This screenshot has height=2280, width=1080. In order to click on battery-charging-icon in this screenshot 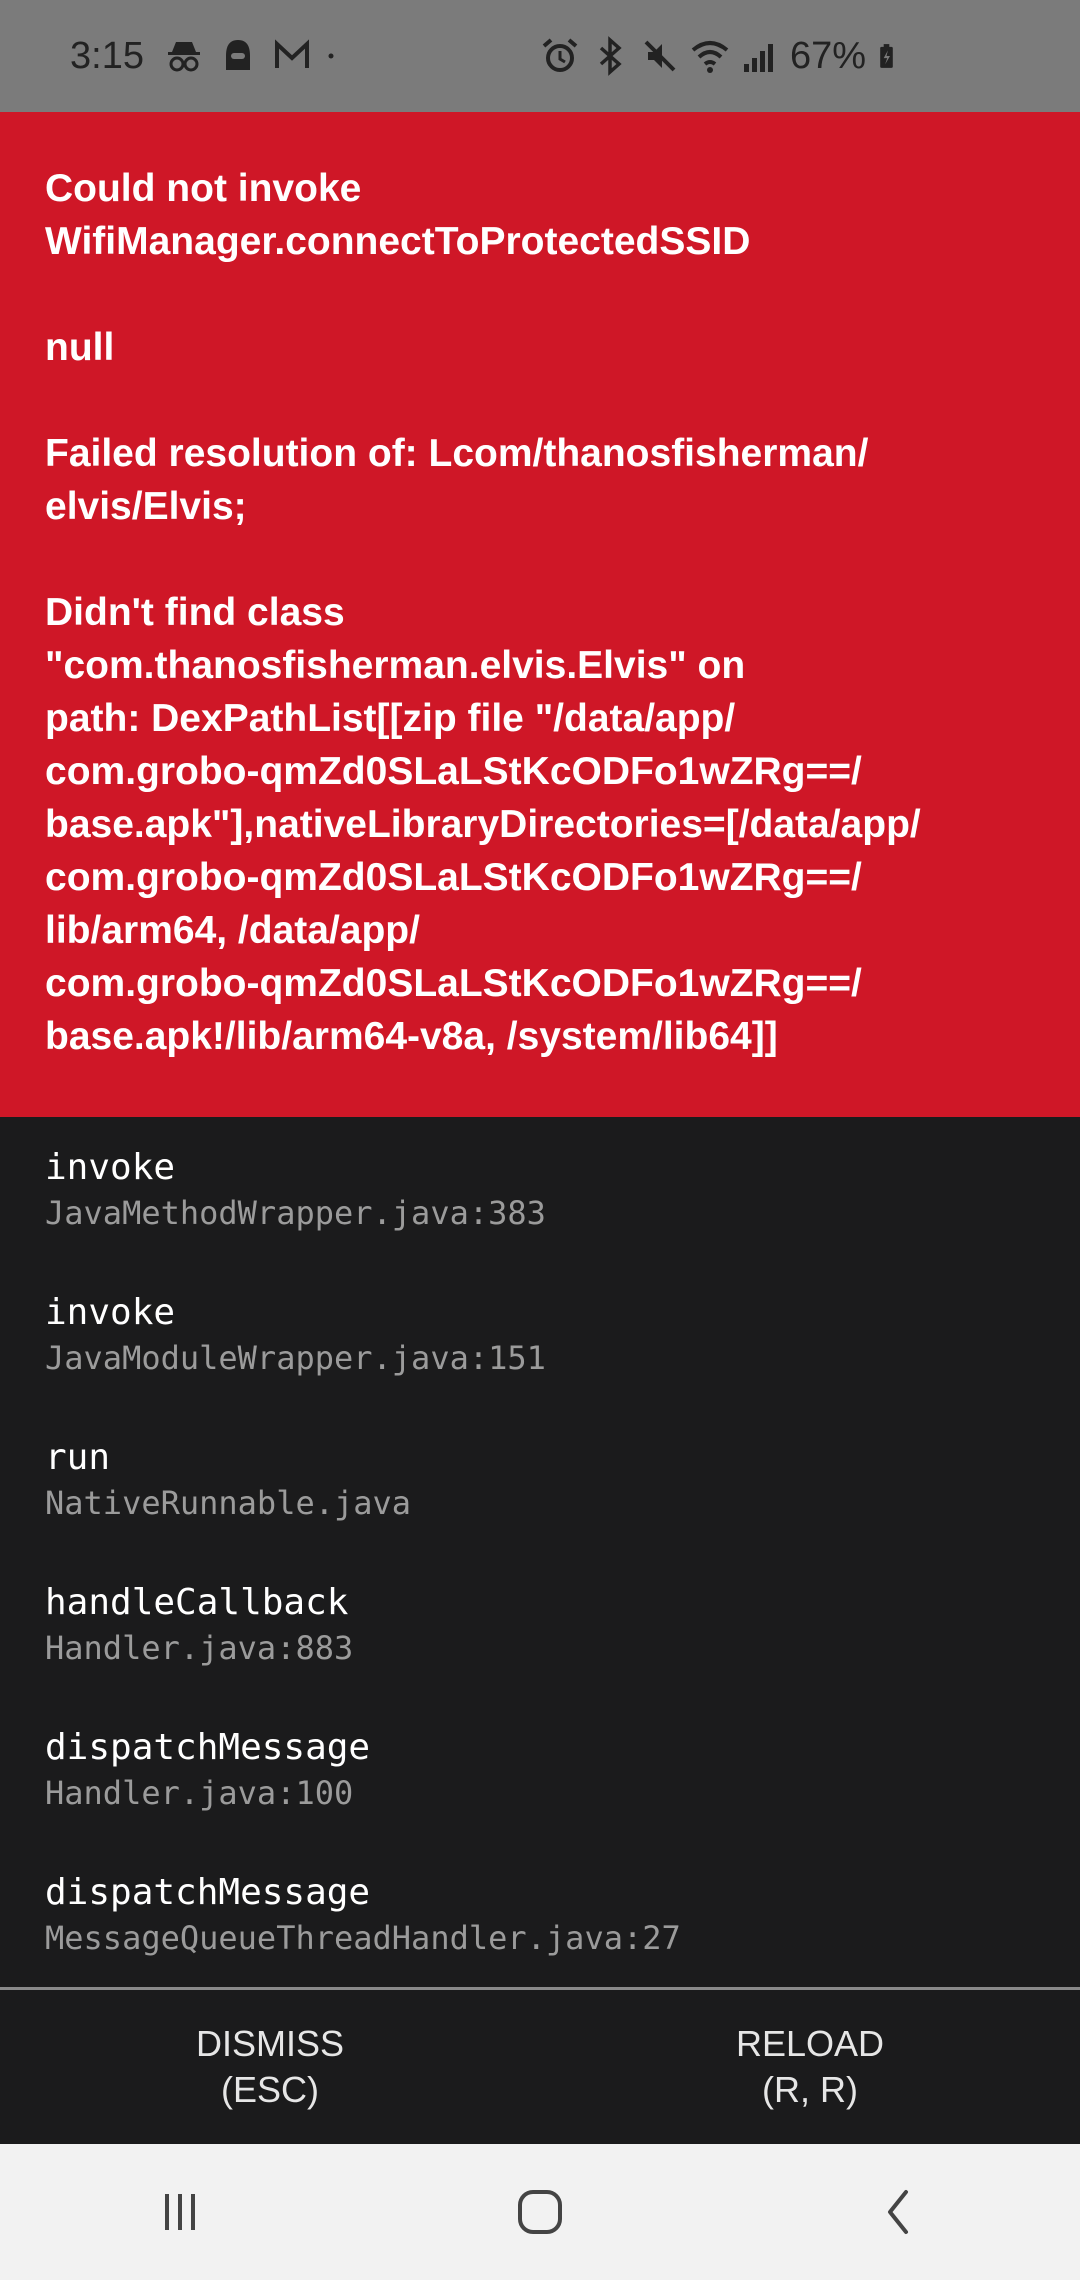, I will do `click(886, 56)`.